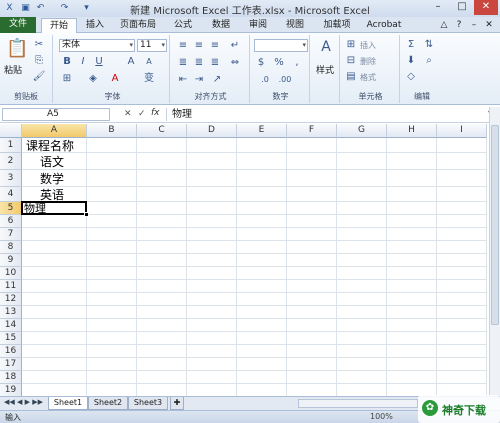 This screenshot has width=500, height=423. Describe the element at coordinates (362, 247) in the screenshot. I see `cell-G8` at that location.